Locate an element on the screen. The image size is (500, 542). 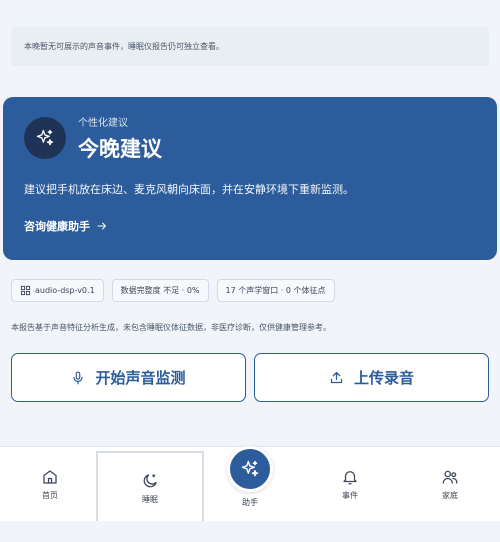
nav-assistant-label: 助手 is located at coordinates (250, 502).